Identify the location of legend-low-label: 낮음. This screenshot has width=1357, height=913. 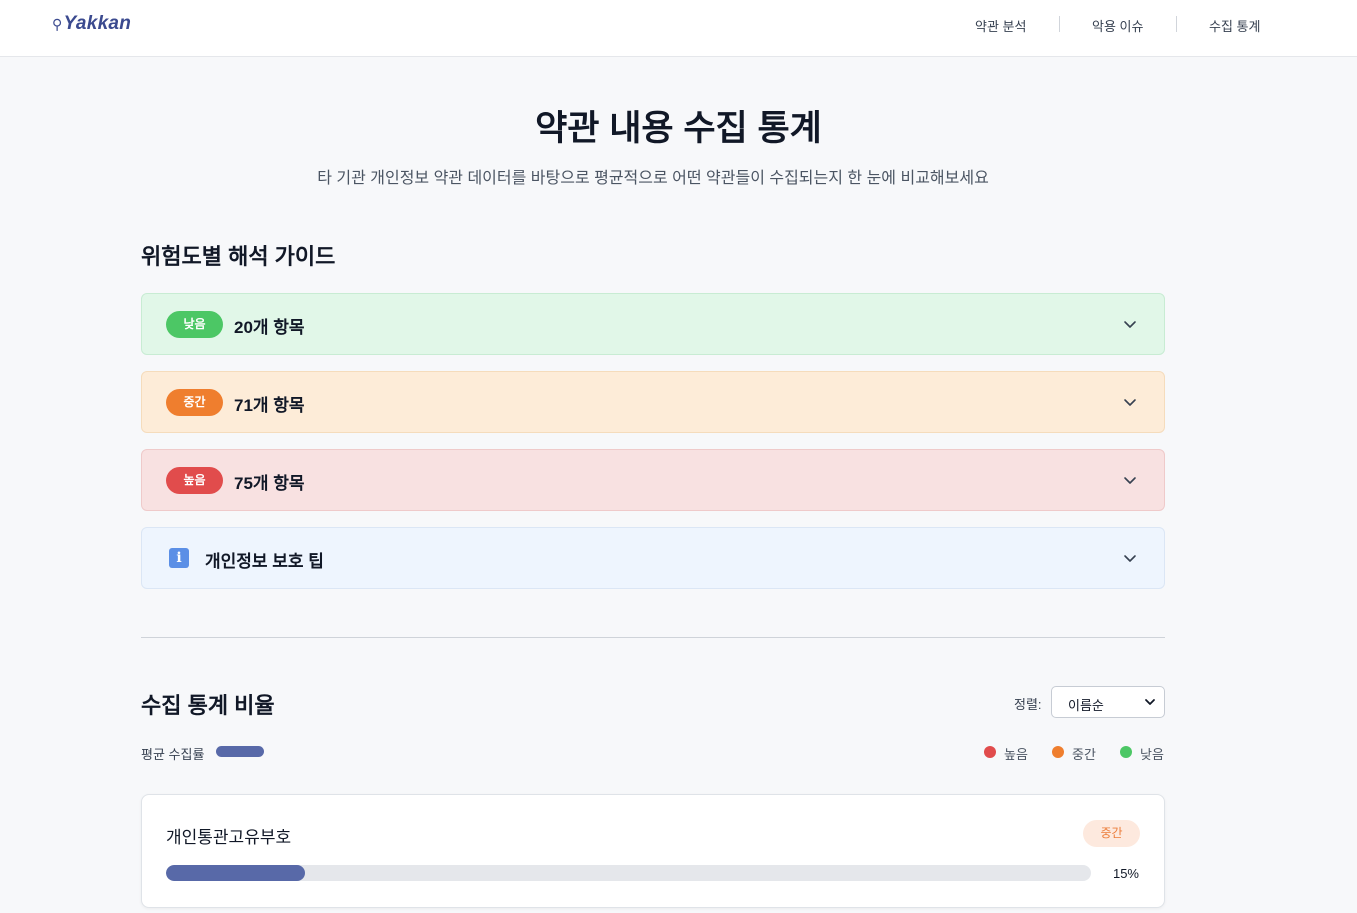
(1152, 754).